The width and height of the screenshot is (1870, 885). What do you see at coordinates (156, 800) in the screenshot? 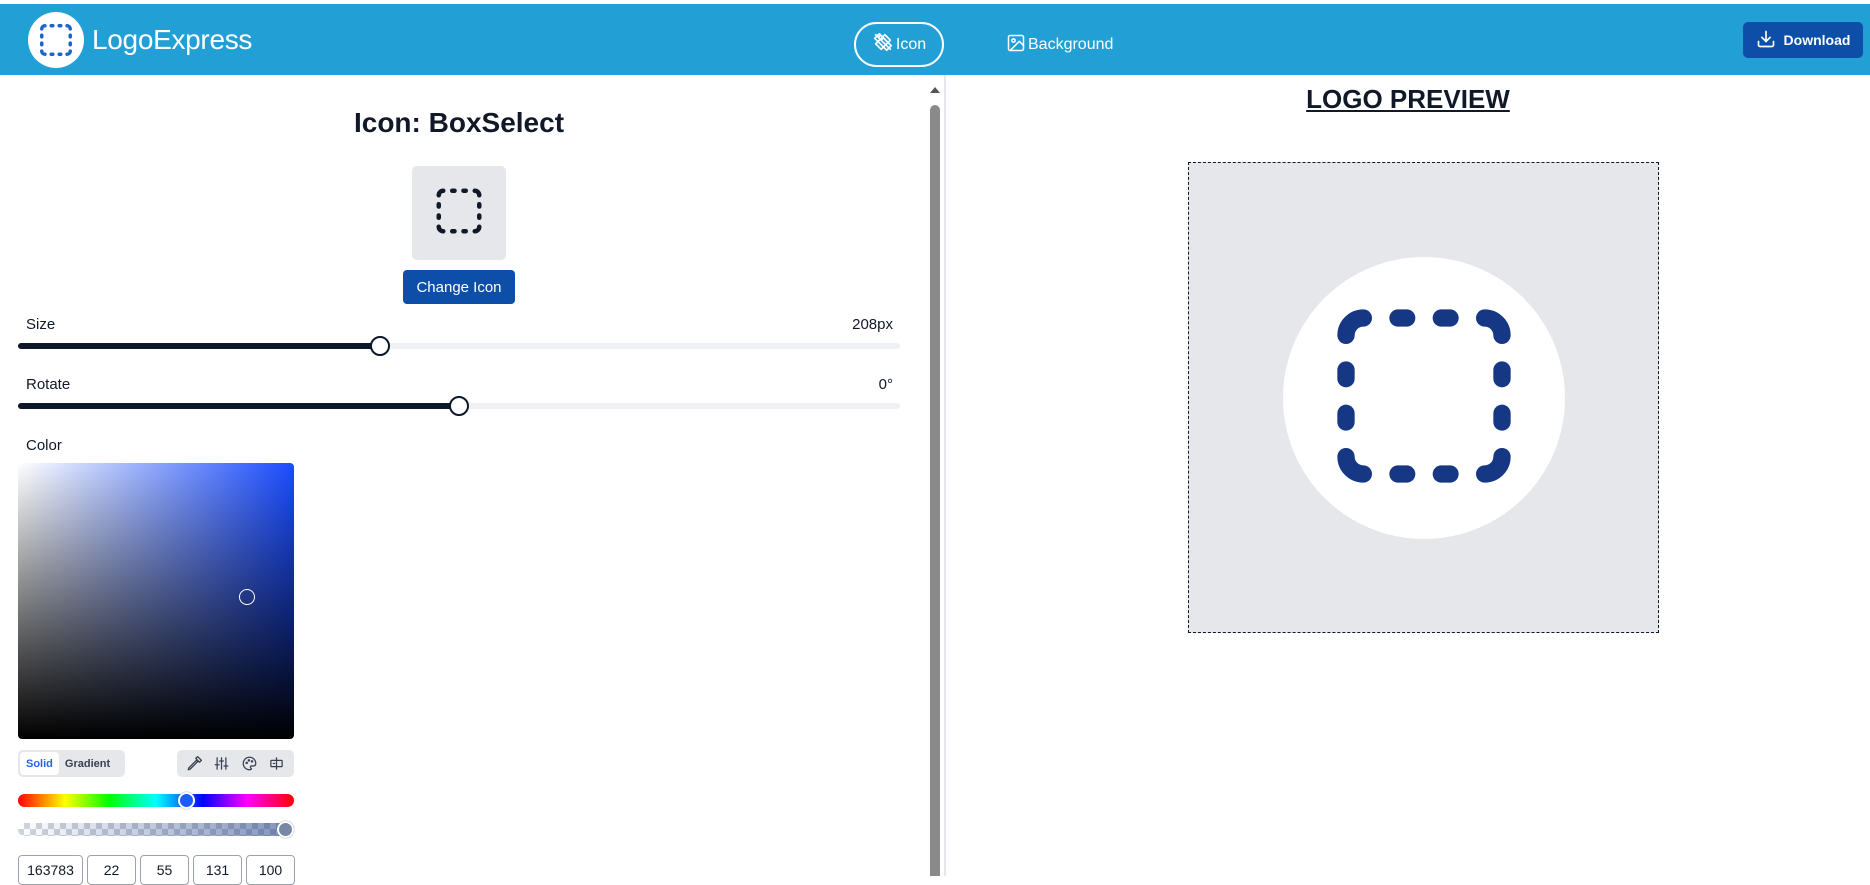
I see `hue-slider` at bounding box center [156, 800].